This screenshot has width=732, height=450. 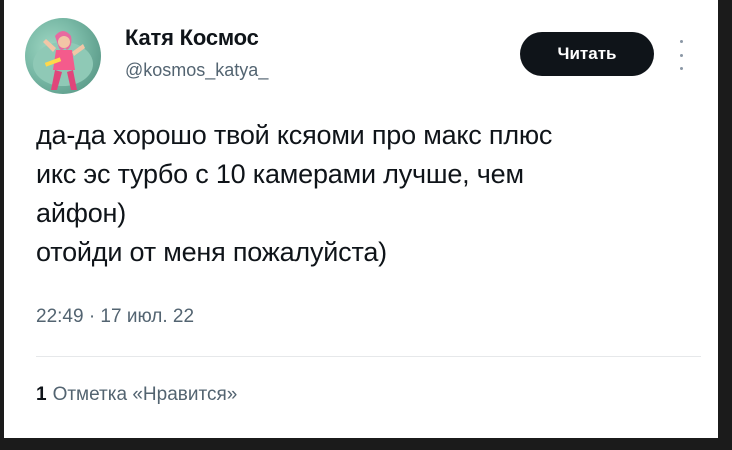 I want to click on tweet-text-line: икс эс турбо с 10 камерами лучше, чем, so click(x=280, y=174).